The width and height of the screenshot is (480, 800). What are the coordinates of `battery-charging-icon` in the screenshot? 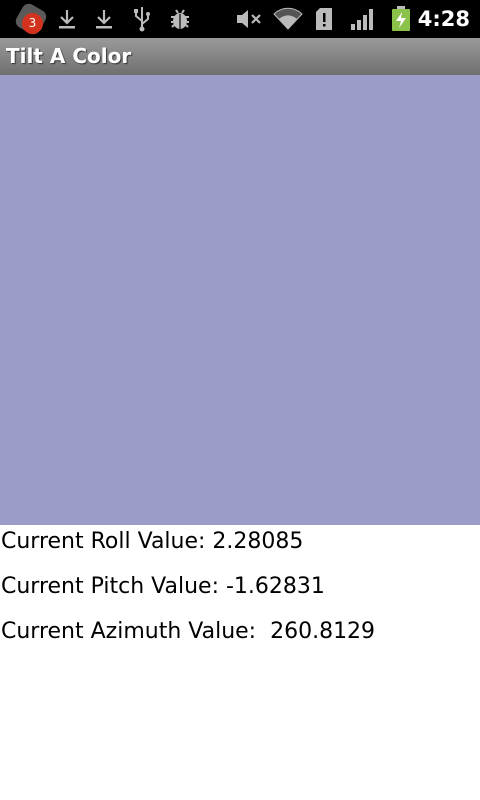 It's located at (401, 19).